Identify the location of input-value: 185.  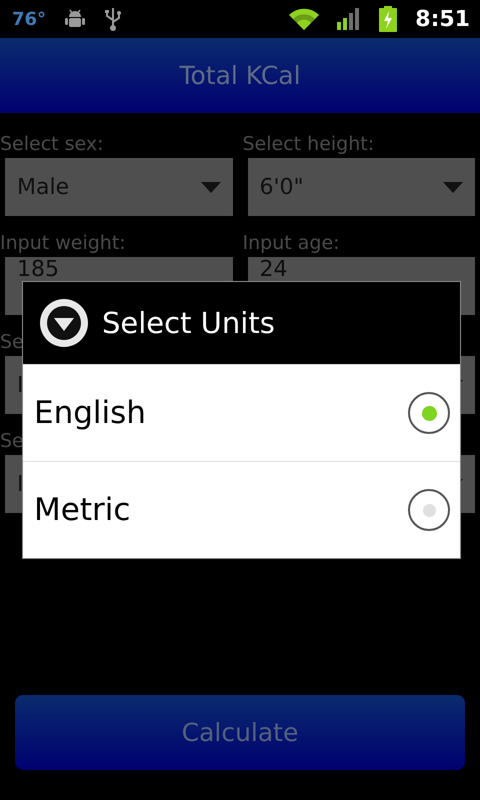
(38, 270).